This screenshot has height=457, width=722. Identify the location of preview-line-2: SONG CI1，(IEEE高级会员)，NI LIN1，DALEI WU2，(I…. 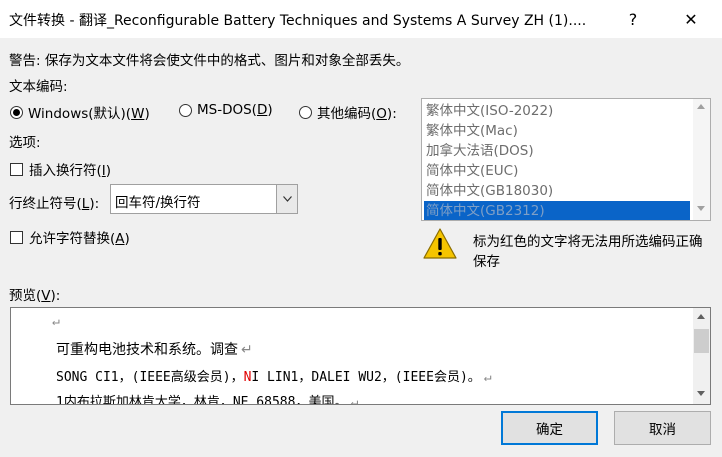
(268, 377).